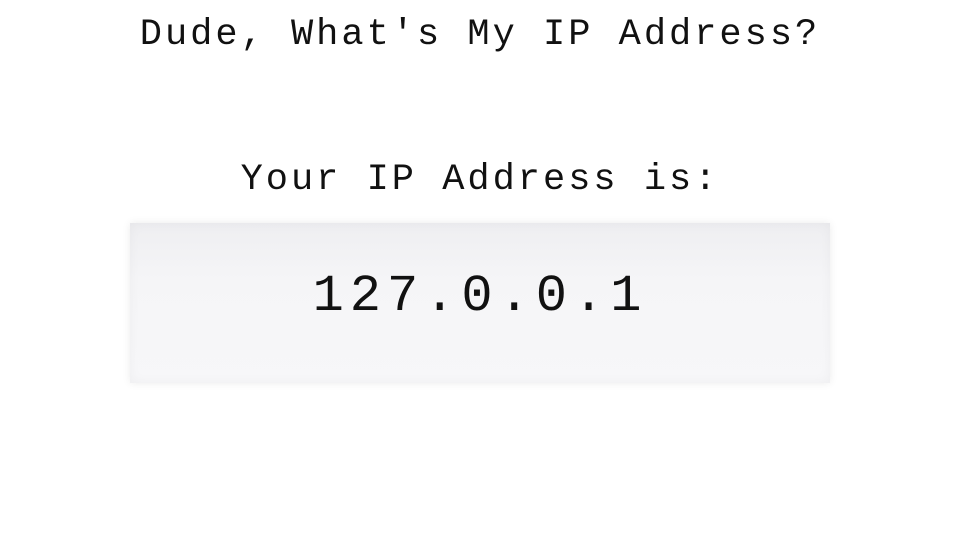 This screenshot has height=540, width=960. Describe the element at coordinates (480, 180) in the screenshot. I see `ip-address-label: Your IP Address is:` at that location.